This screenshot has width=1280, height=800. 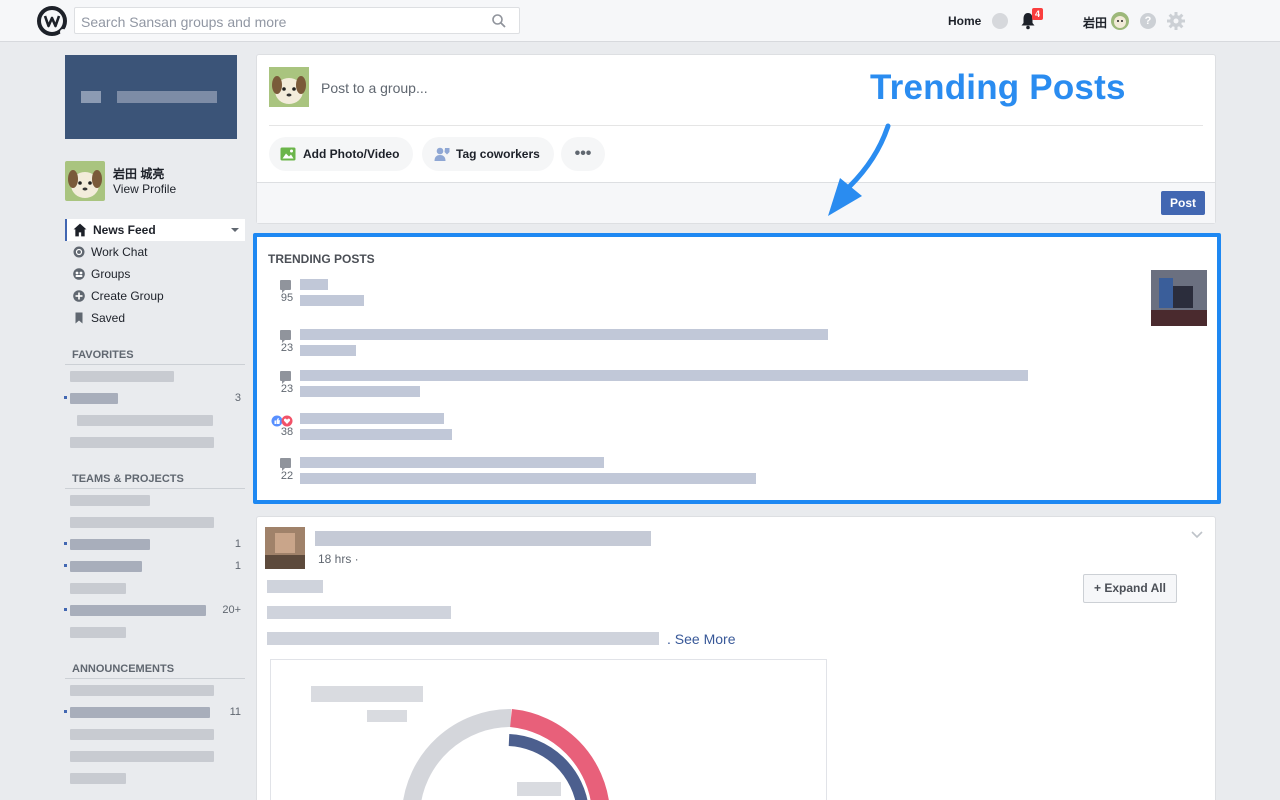 What do you see at coordinates (499, 21) in the screenshot?
I see `search-icon` at bounding box center [499, 21].